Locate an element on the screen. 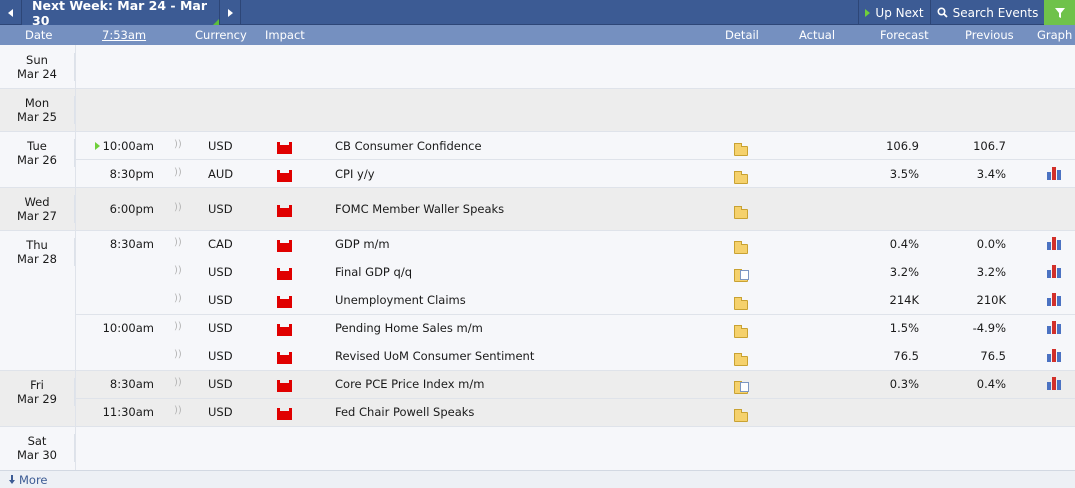 Image resolution: width=1075 pixels, height=488 pixels. event-title: Pending Home Sales m/m is located at coordinates (409, 328).